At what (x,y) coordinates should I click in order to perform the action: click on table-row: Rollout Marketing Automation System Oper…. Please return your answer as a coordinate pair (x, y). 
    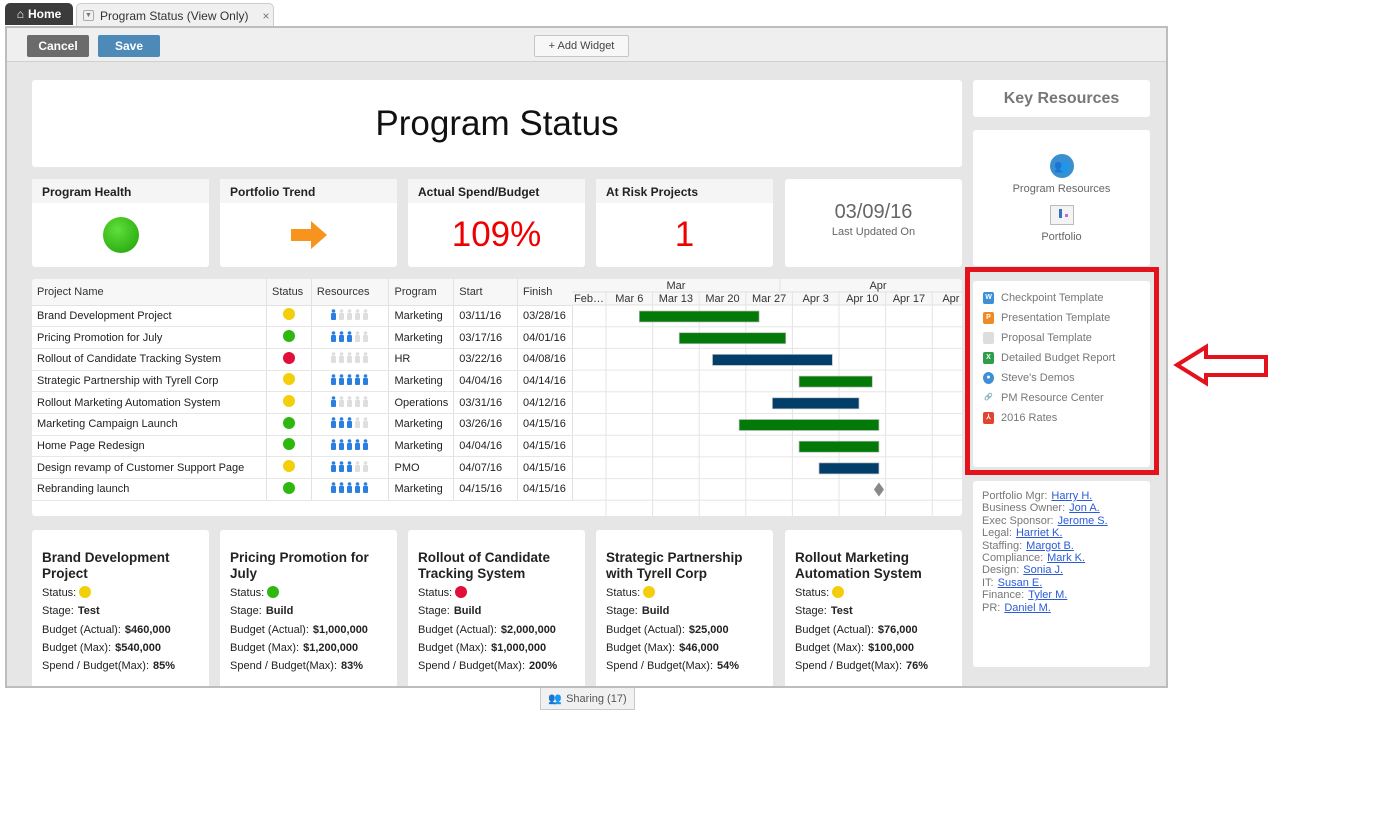
    Looking at the image, I should click on (302, 402).